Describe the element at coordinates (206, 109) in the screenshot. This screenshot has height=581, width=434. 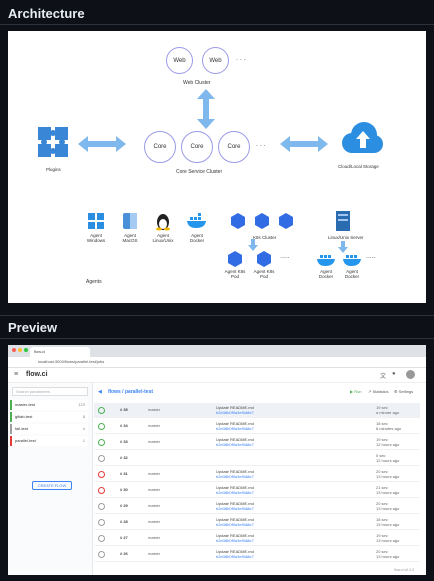
I see `vertical-arrow-icon` at that location.